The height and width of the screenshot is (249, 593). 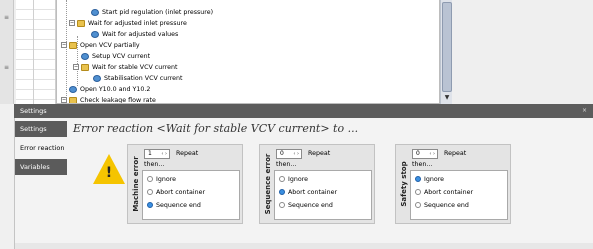 What do you see at coordinates (41, 129) in the screenshot?
I see `nav-item-settings: Settings` at bounding box center [41, 129].